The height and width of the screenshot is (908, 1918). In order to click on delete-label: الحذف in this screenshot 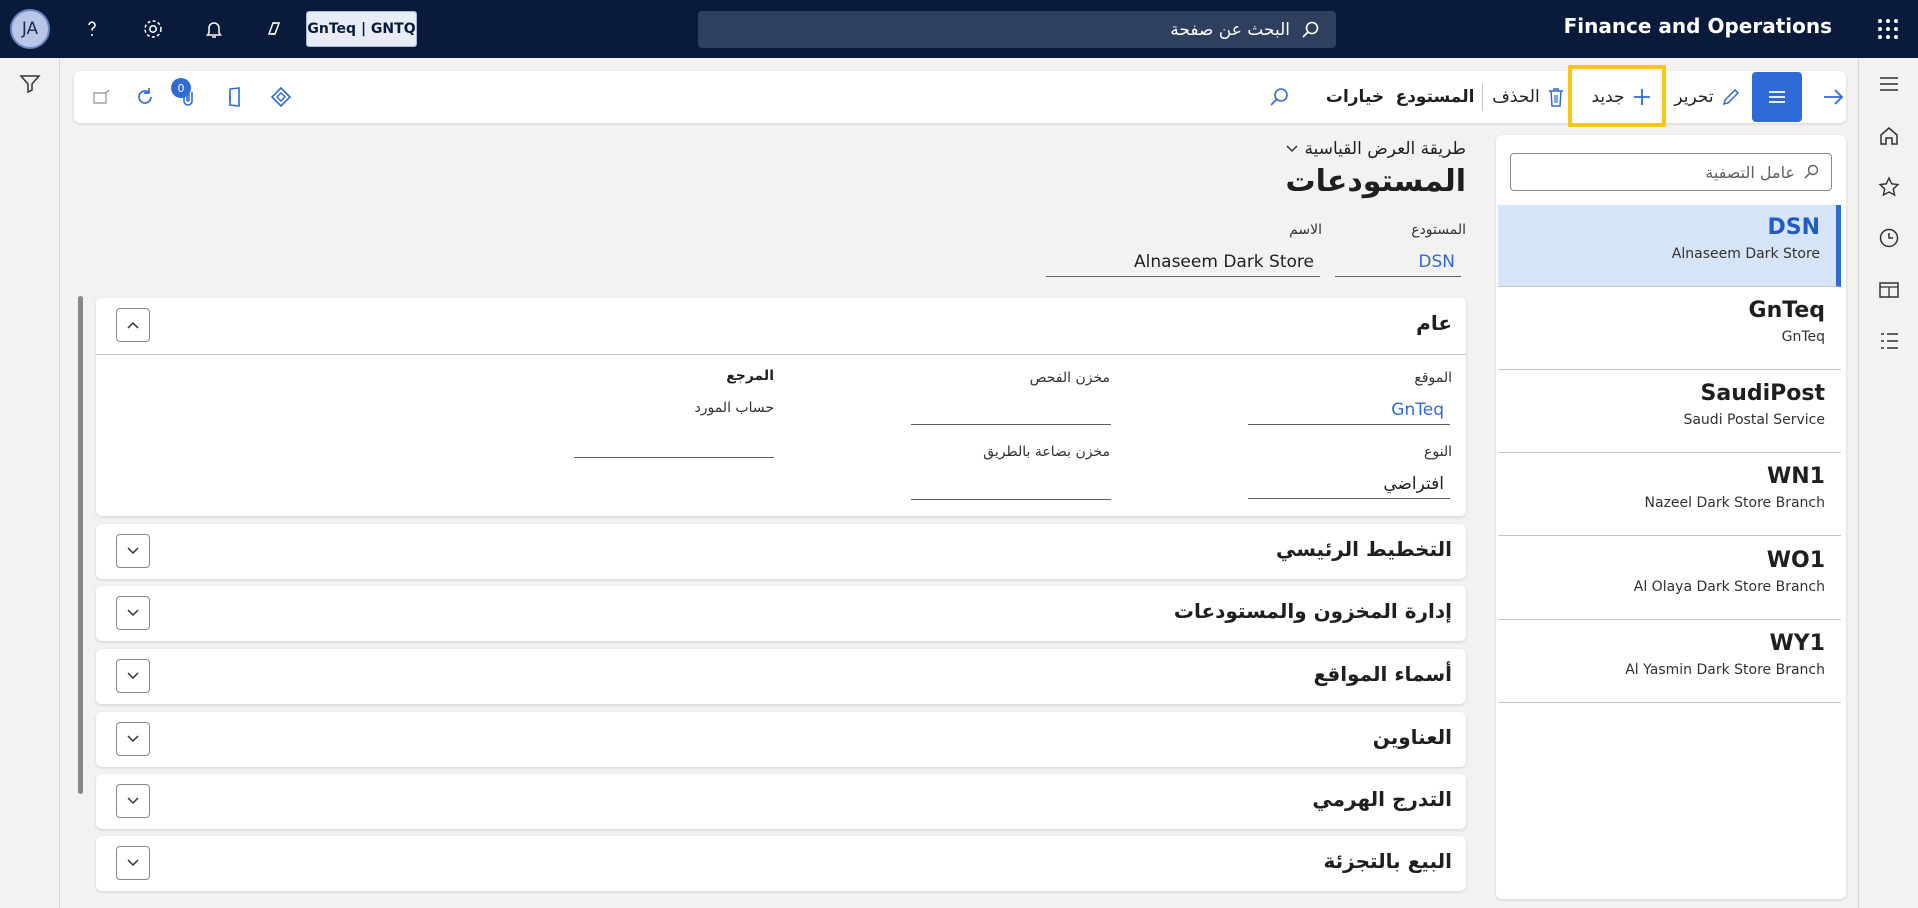, I will do `click(1516, 97)`.